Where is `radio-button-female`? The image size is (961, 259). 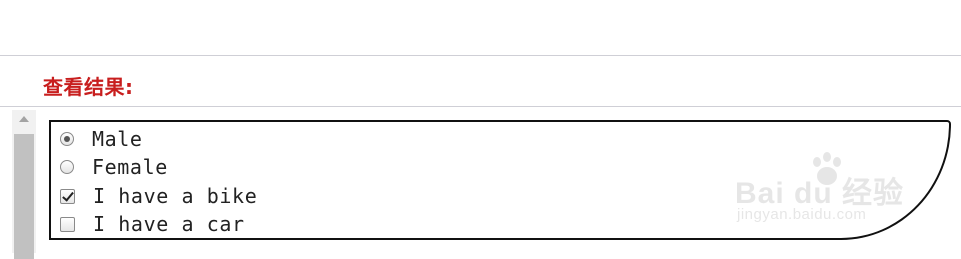
radio-button-female is located at coordinates (67, 167).